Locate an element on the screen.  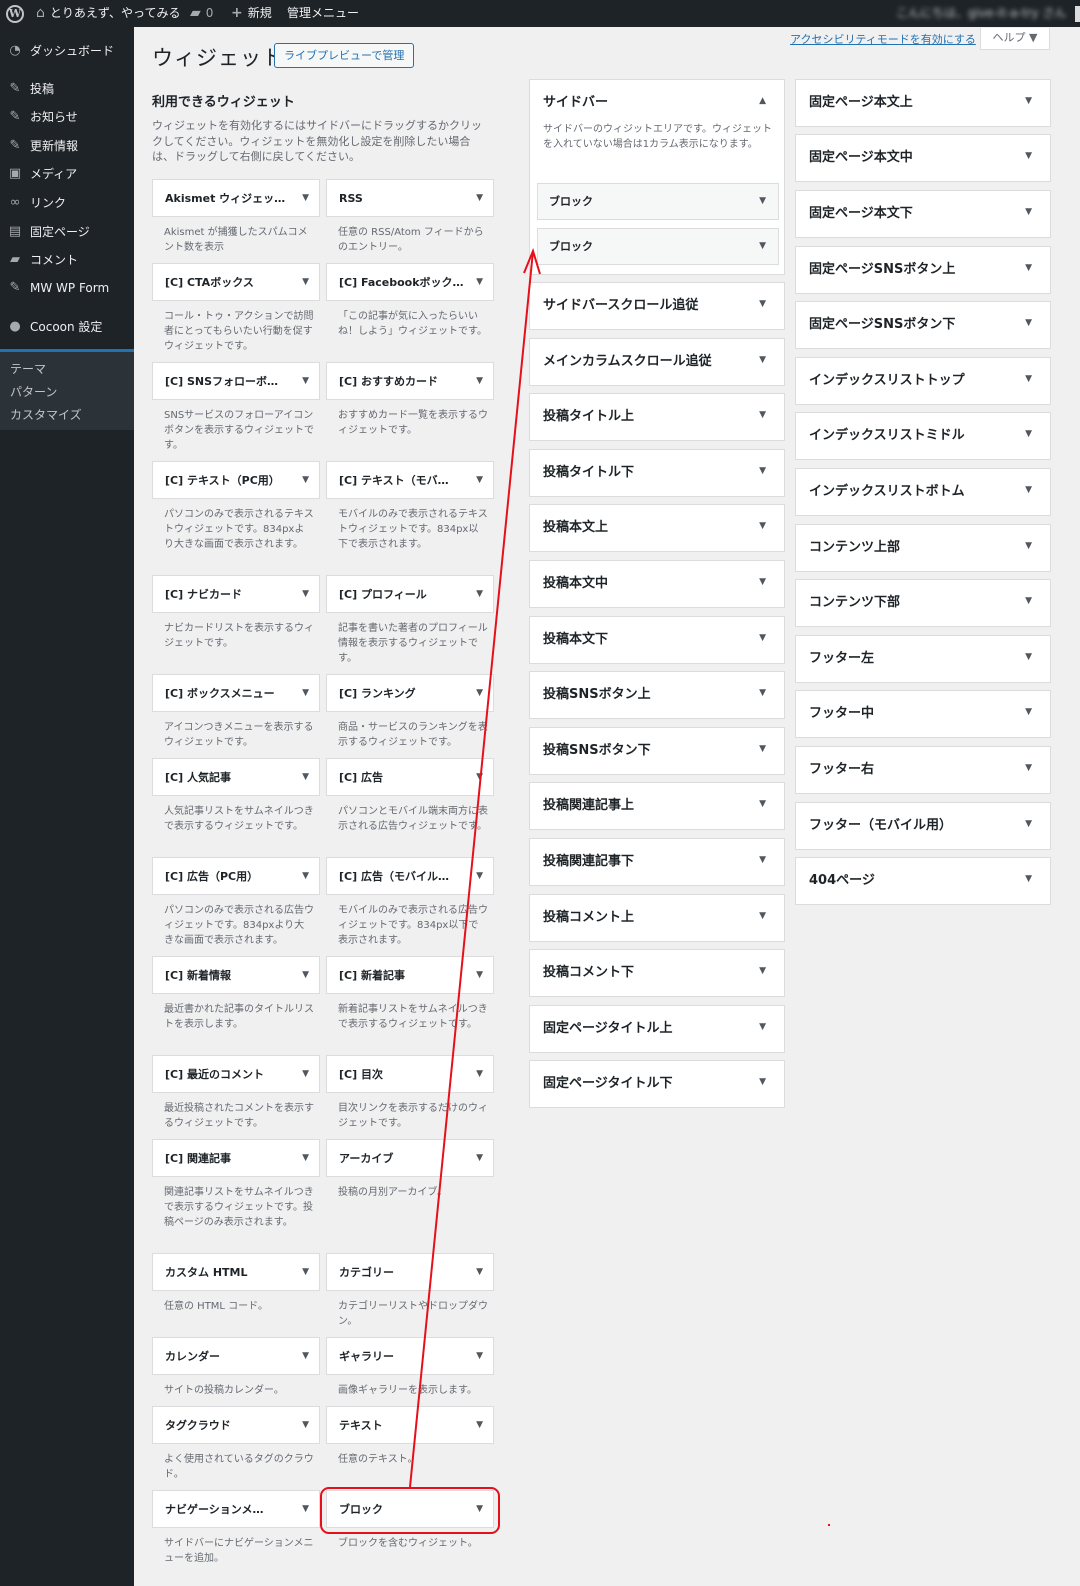
widget-area: サイドバースクロール追従 ▼ is located at coordinates (657, 306).